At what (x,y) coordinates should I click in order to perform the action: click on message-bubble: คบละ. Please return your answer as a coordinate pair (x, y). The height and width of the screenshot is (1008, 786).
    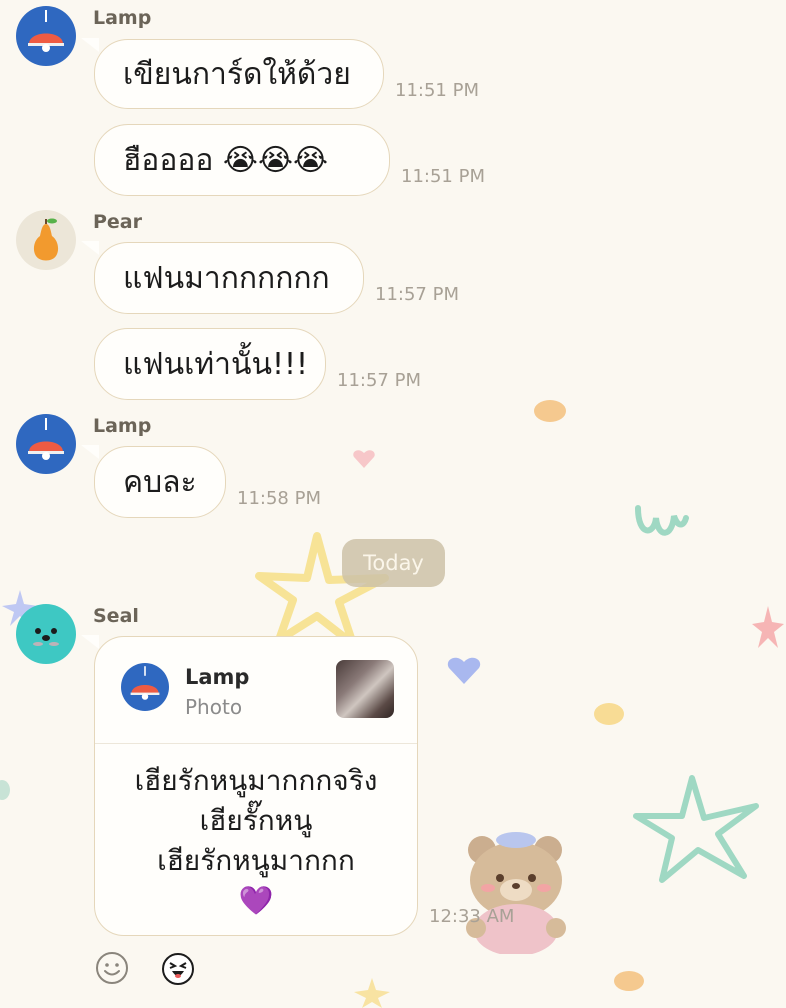
    Looking at the image, I should click on (153, 481).